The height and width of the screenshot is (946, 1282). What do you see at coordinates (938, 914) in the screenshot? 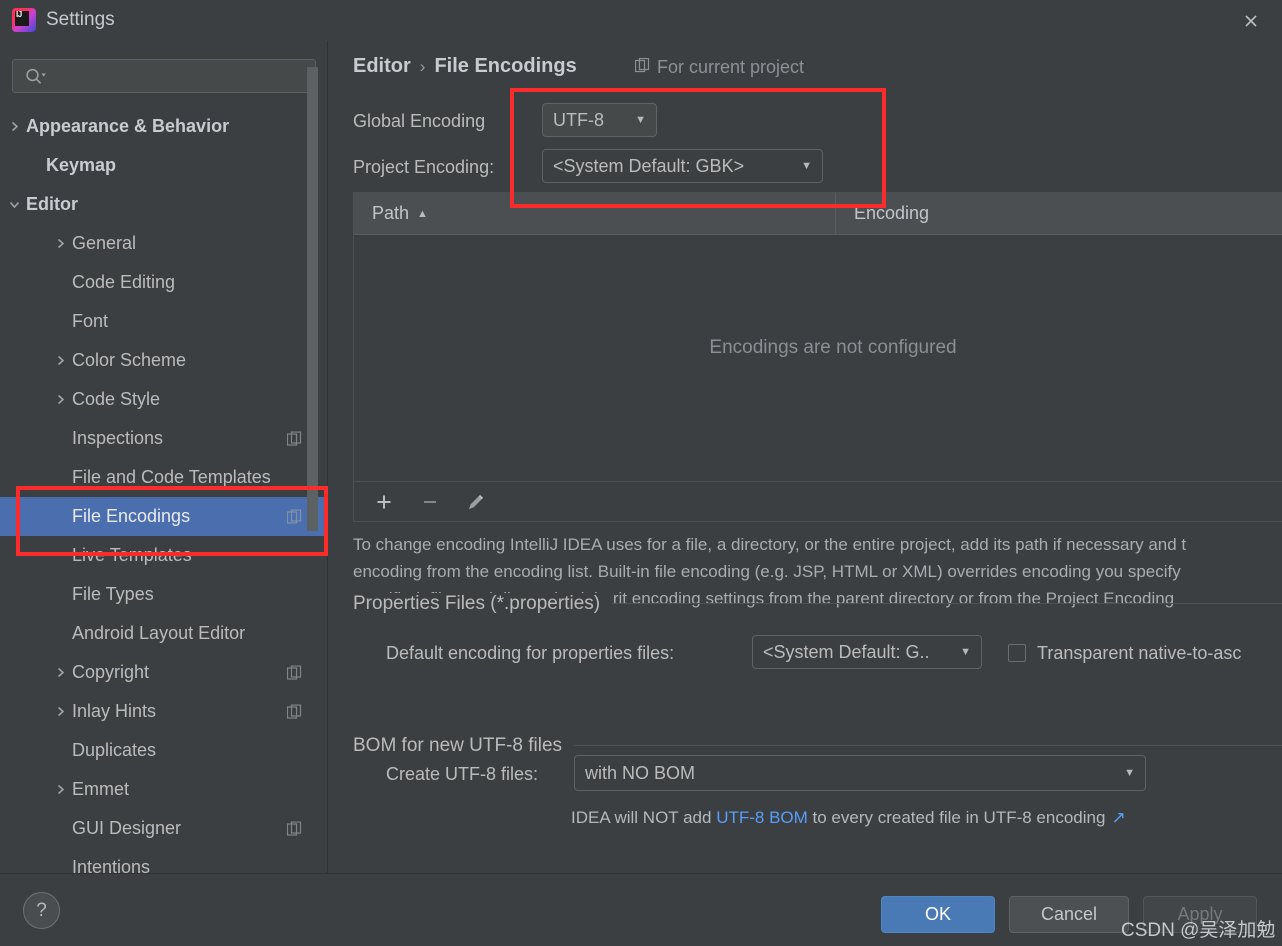
I see `ok-button: OK` at bounding box center [938, 914].